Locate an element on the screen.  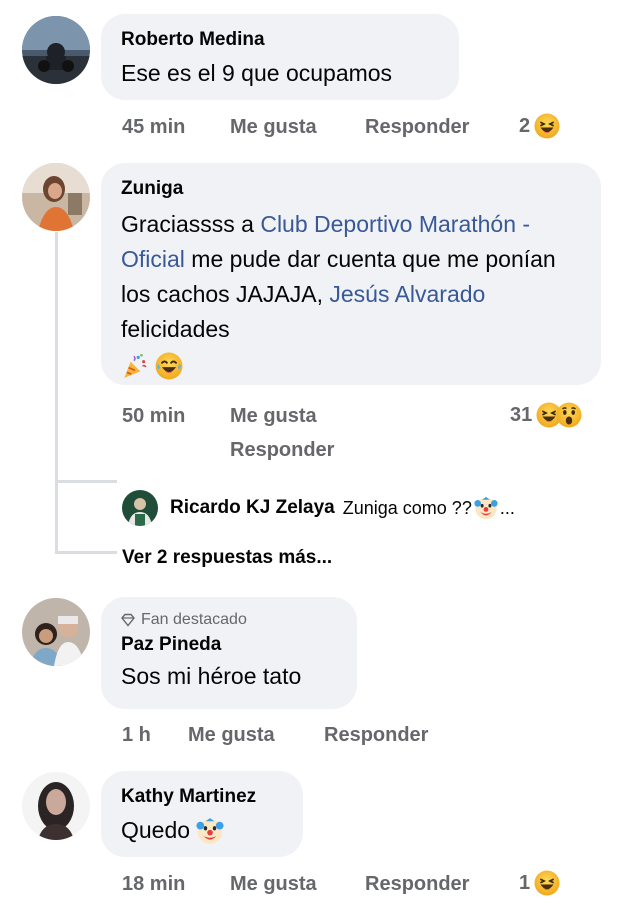
reply-author: Ricardo KJ Zelaya is located at coordinates (252, 508).